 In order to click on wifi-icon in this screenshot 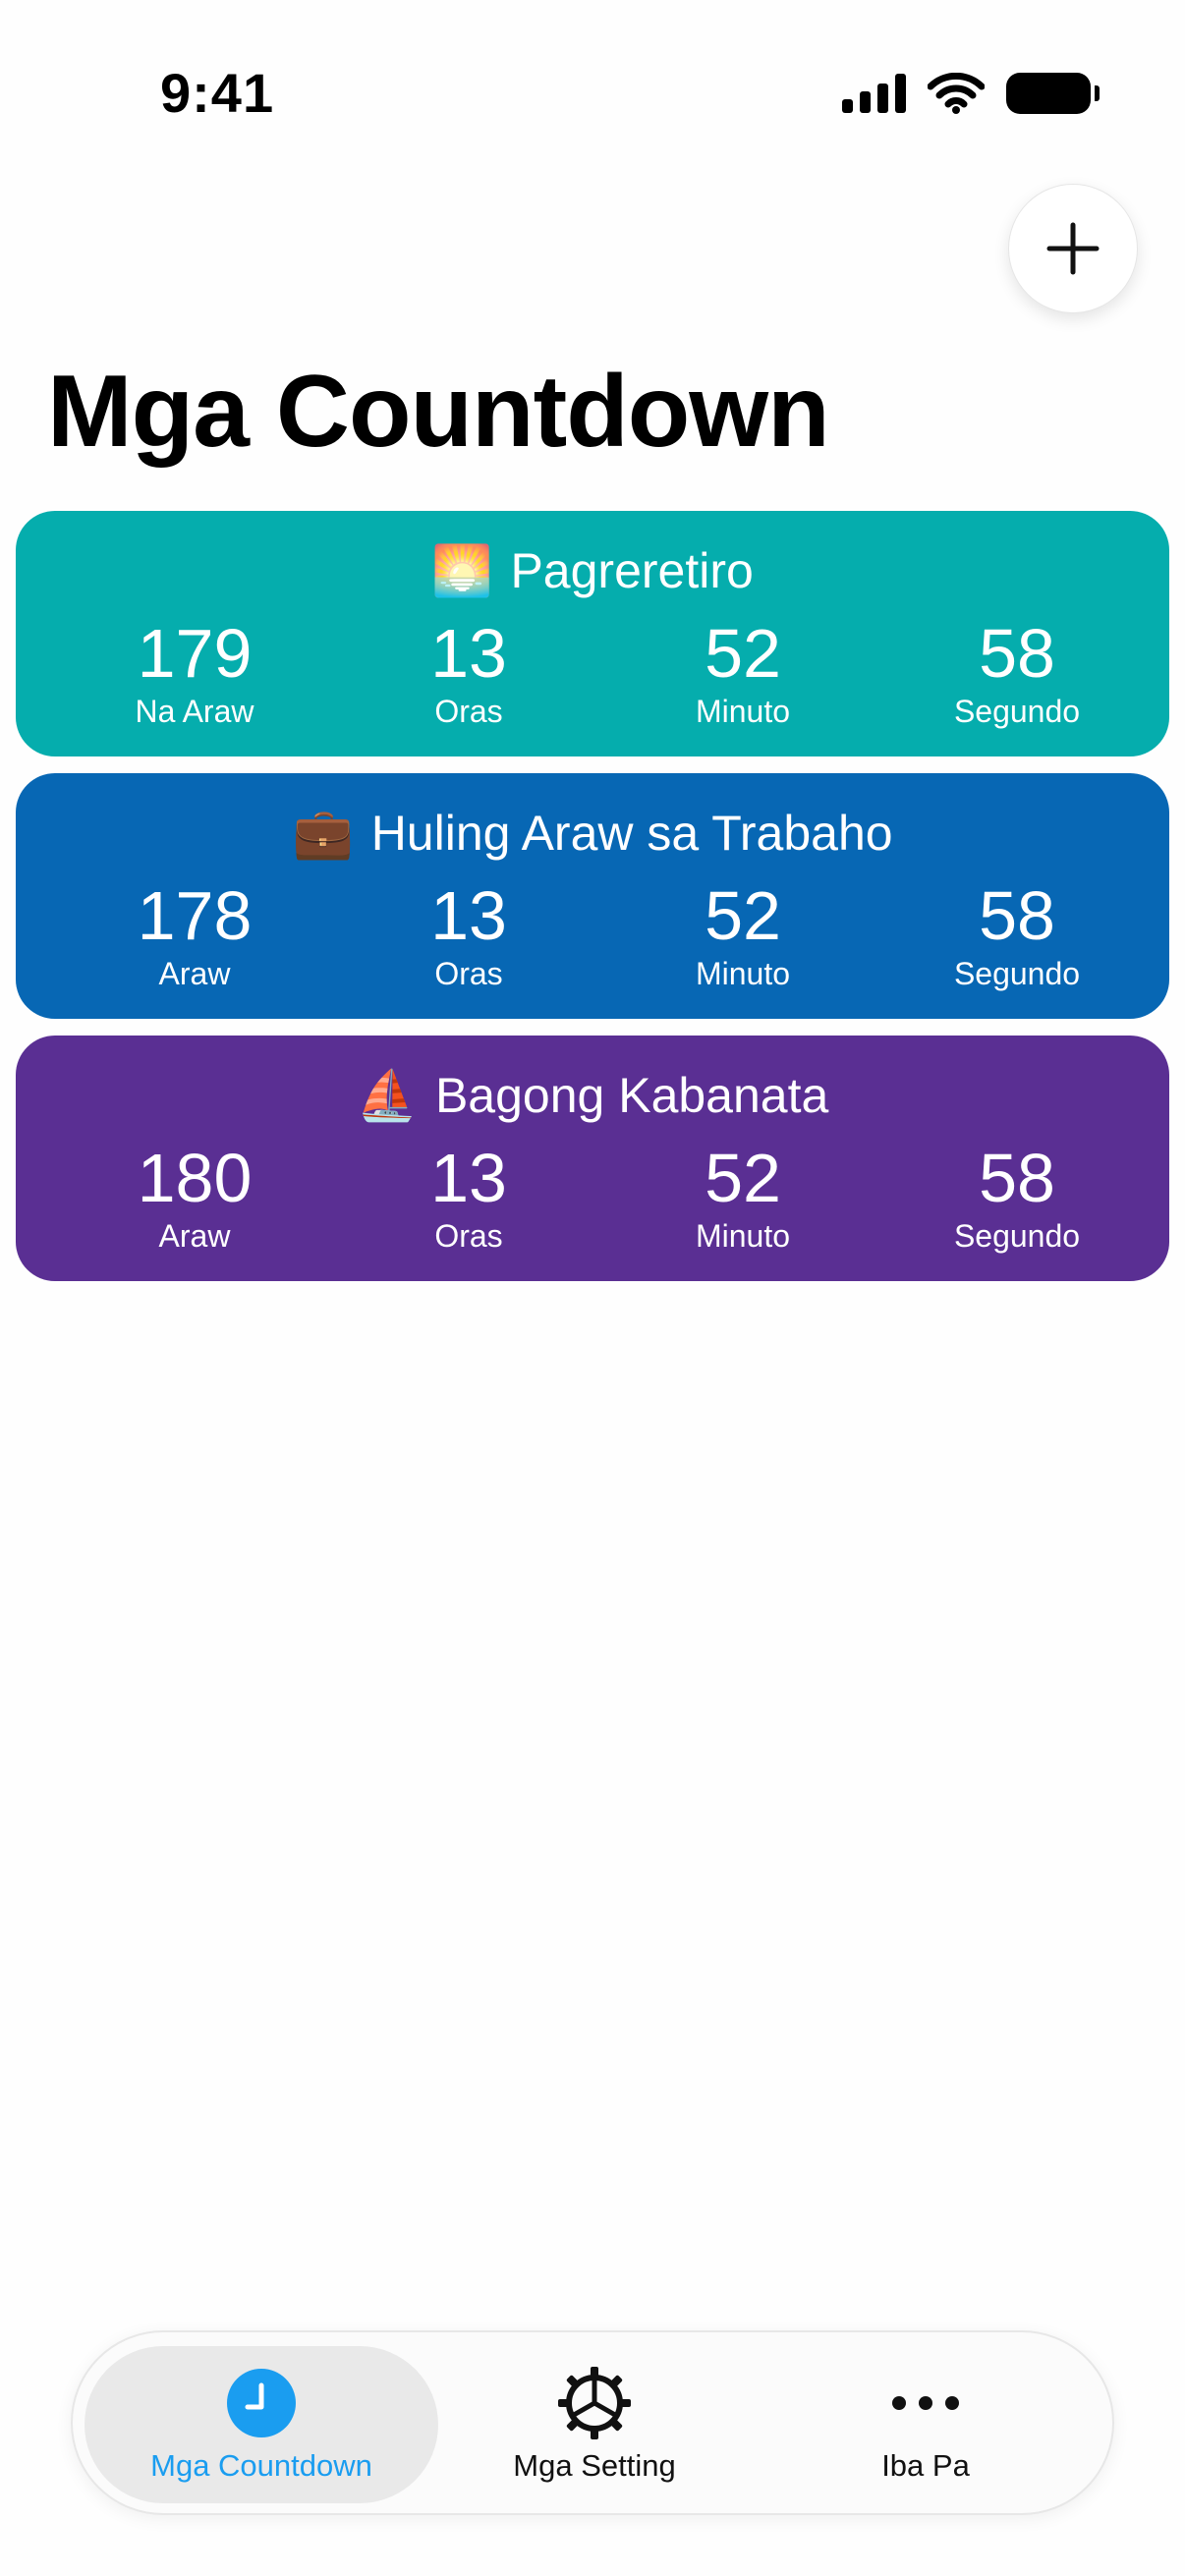, I will do `click(957, 93)`.